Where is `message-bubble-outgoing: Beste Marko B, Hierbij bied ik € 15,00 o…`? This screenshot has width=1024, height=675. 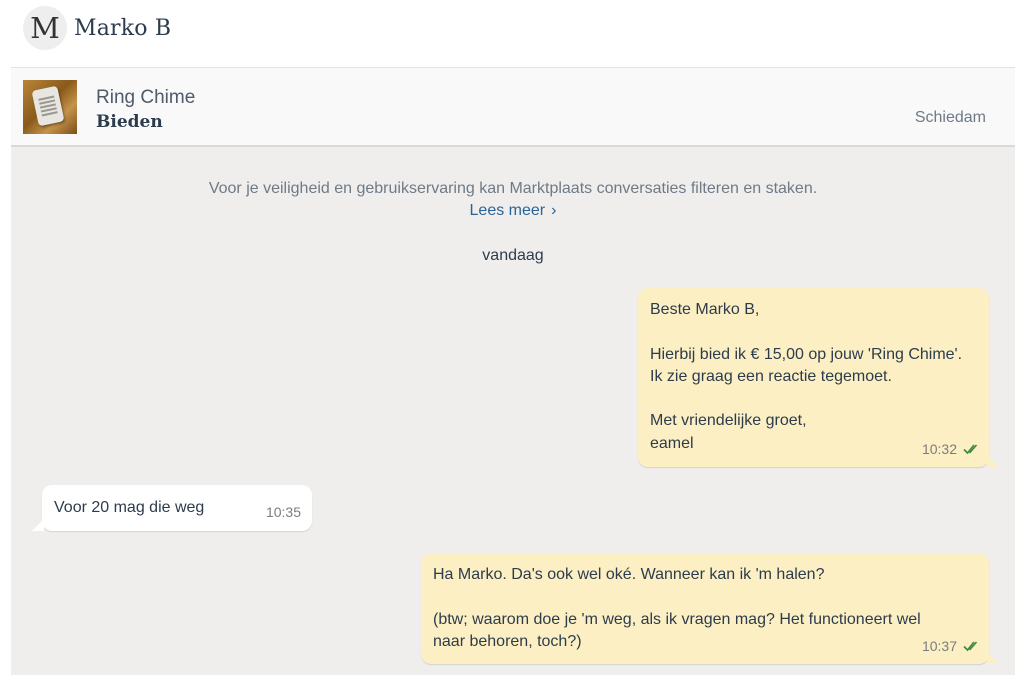 message-bubble-outgoing: Beste Marko B, Hierbij bied ik € 15,00 o… is located at coordinates (818, 377).